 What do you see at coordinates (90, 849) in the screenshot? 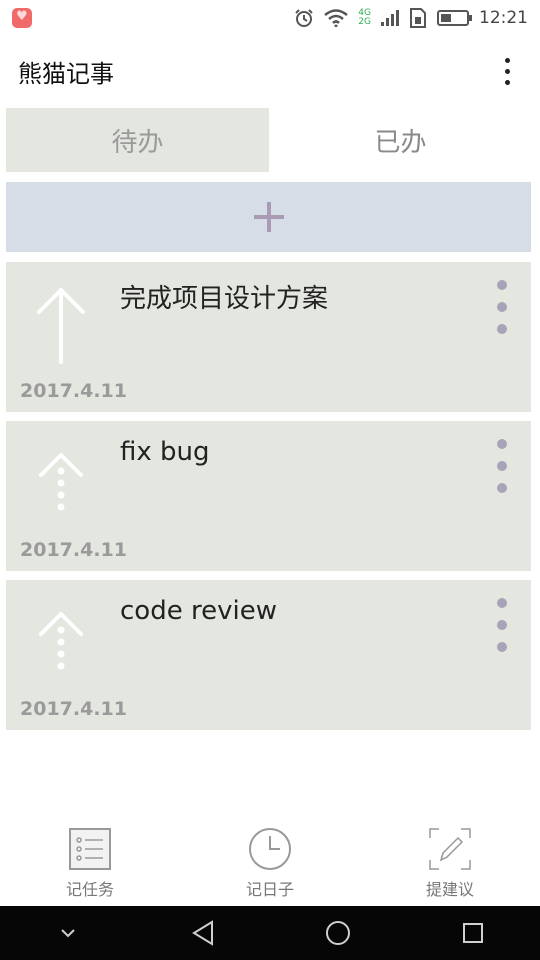
I see `checklist-icon` at bounding box center [90, 849].